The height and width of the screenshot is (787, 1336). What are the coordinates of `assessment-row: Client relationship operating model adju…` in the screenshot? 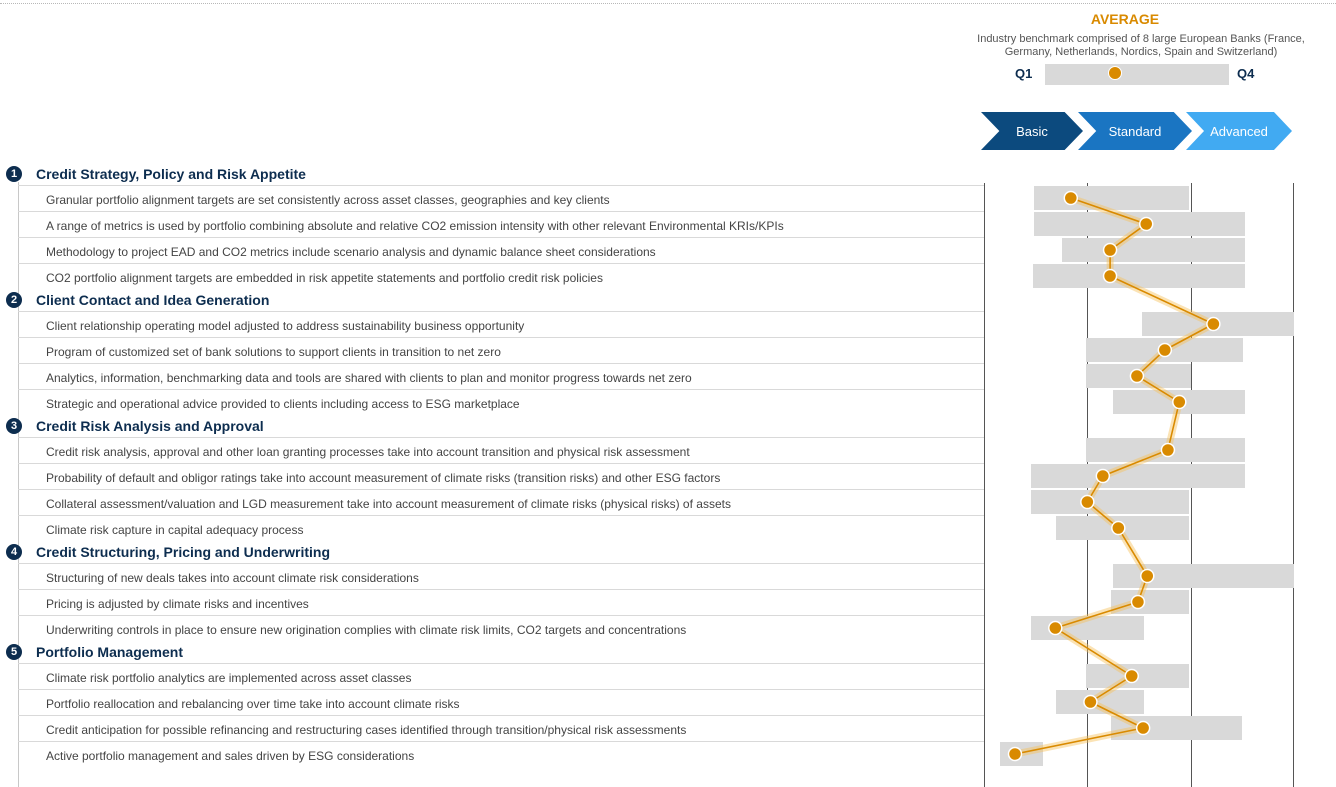 It's located at (501, 324).